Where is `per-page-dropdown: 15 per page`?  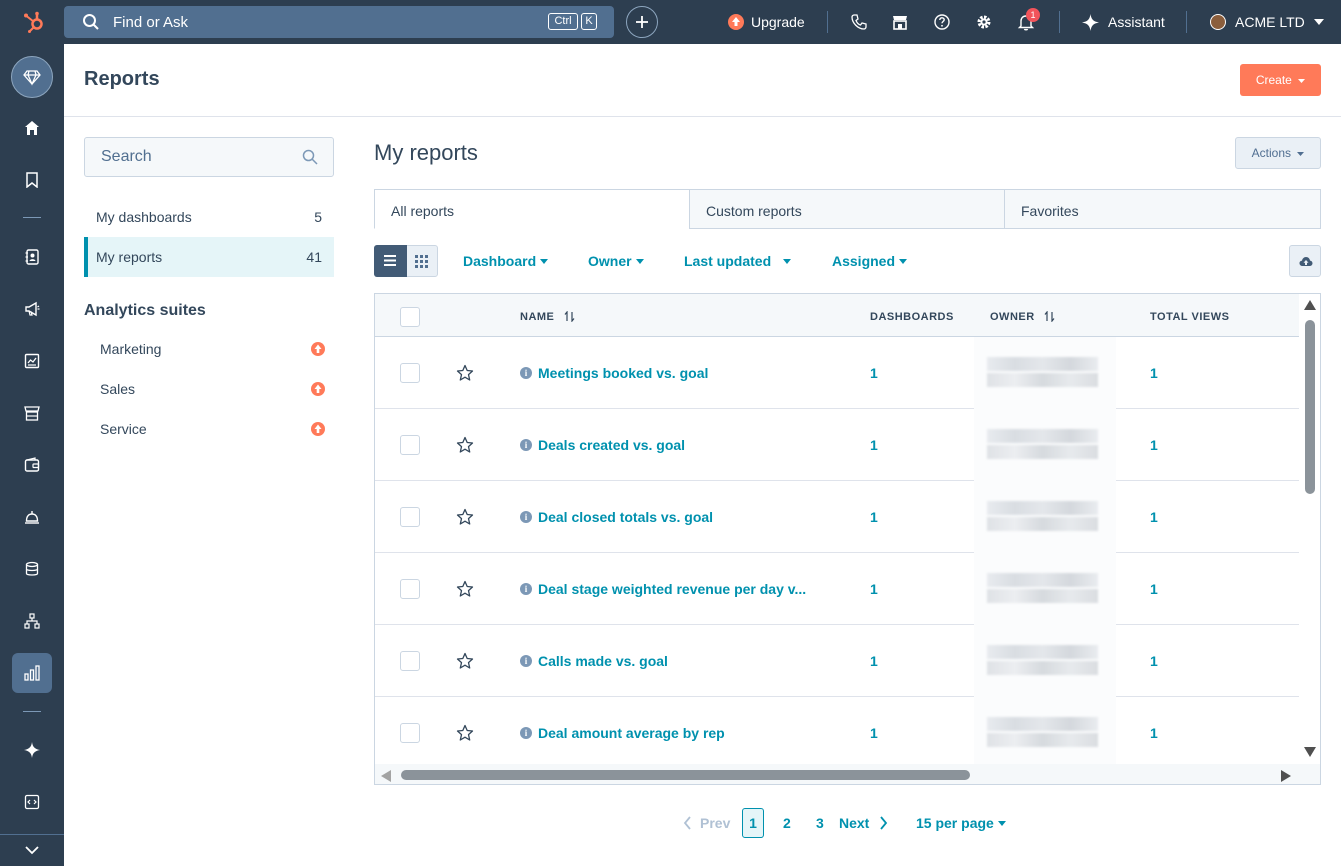 per-page-dropdown: 15 per page is located at coordinates (961, 823).